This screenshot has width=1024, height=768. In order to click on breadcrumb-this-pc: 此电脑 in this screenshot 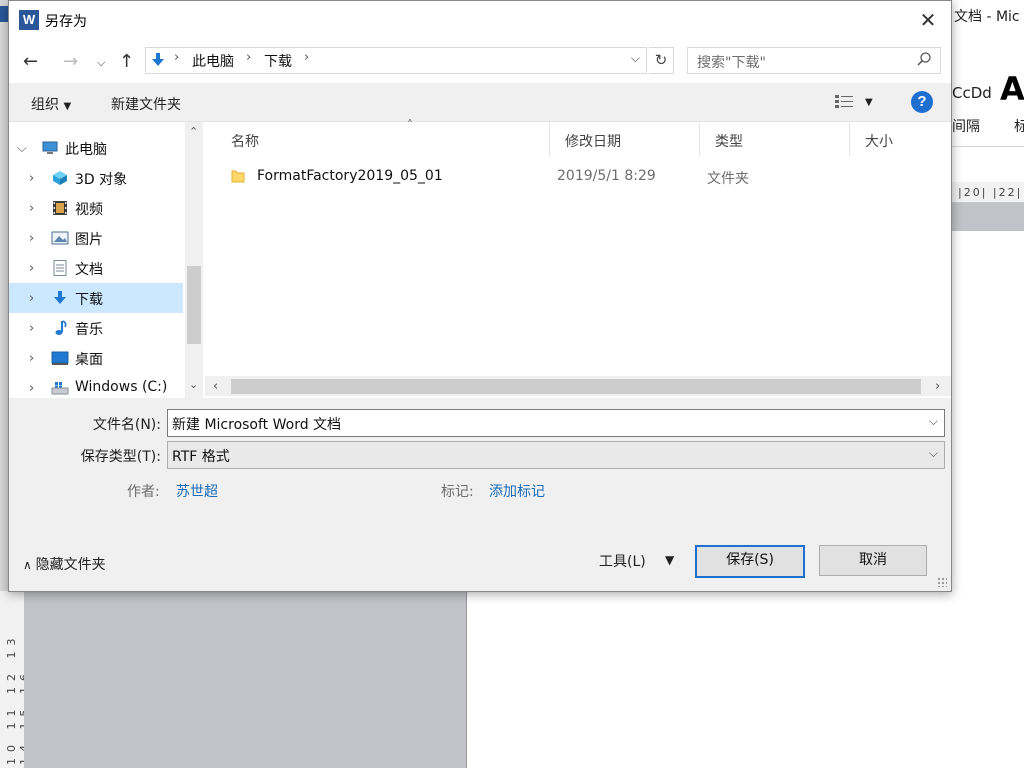, I will do `click(213, 61)`.